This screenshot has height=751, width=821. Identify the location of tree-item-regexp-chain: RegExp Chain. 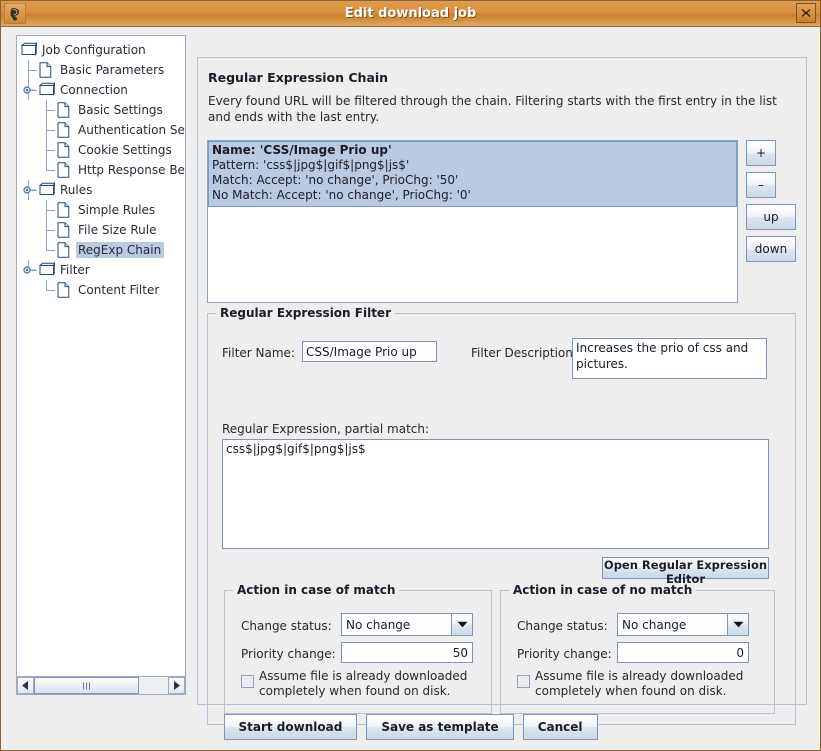
(101, 250).